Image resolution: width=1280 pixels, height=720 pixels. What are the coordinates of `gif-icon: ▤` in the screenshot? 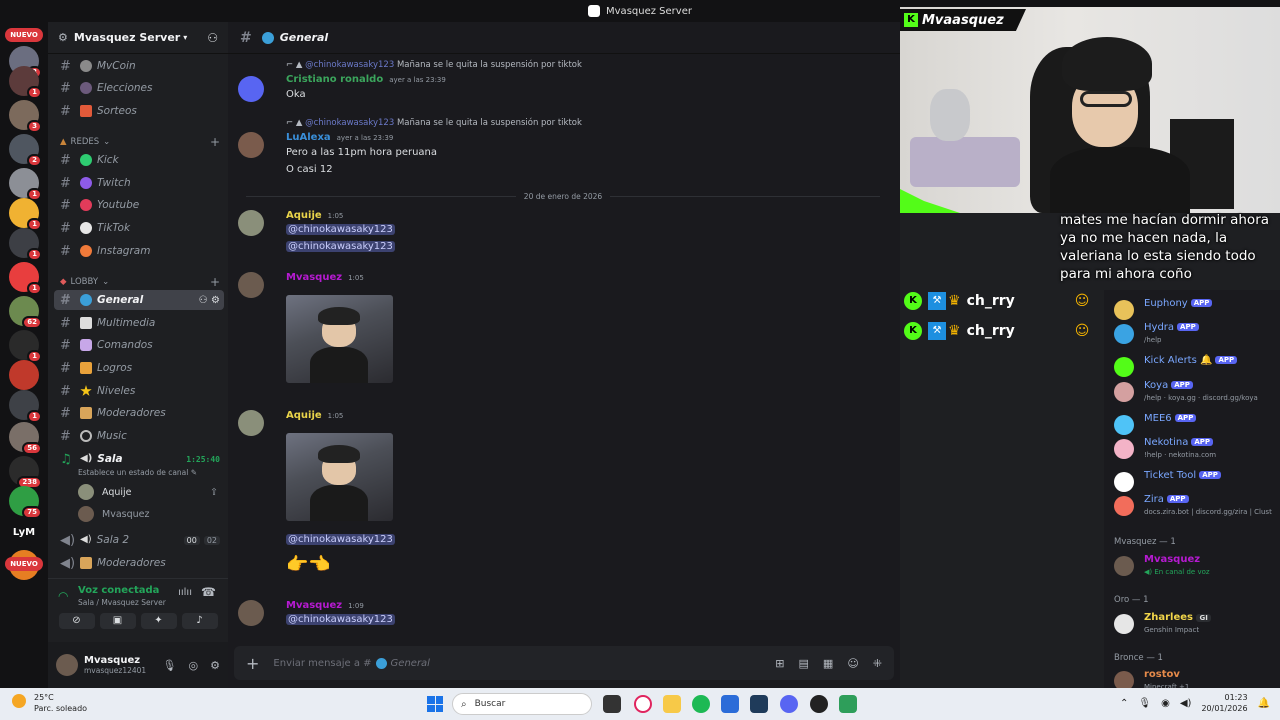 It's located at (804, 663).